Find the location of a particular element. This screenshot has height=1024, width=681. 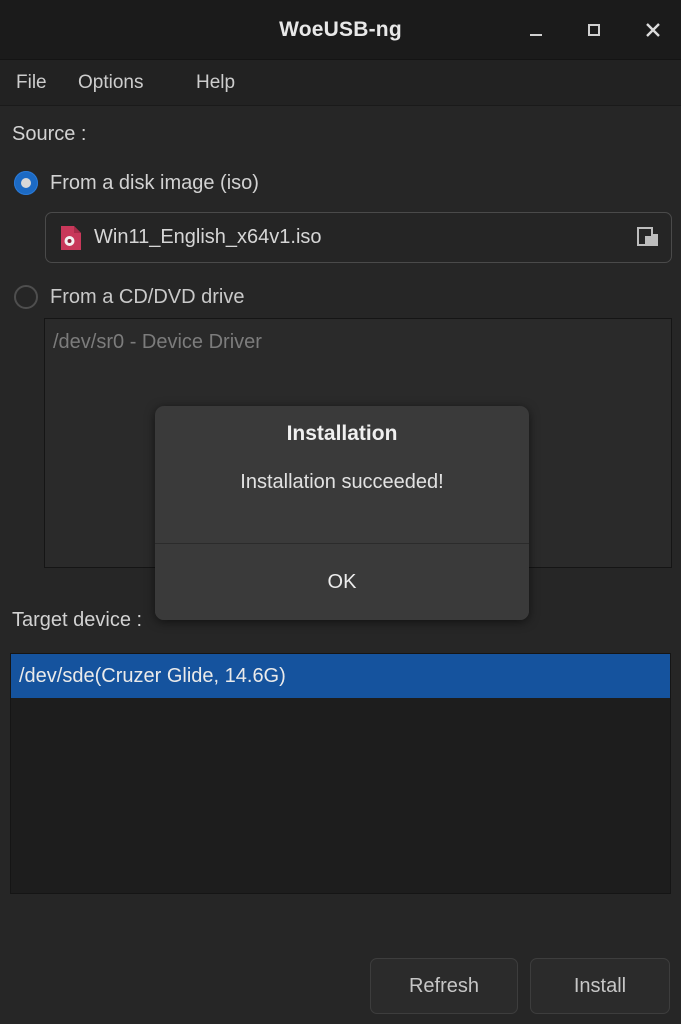

radio-from-cd-drive: From a CD/DVD drive is located at coordinates (129, 297).